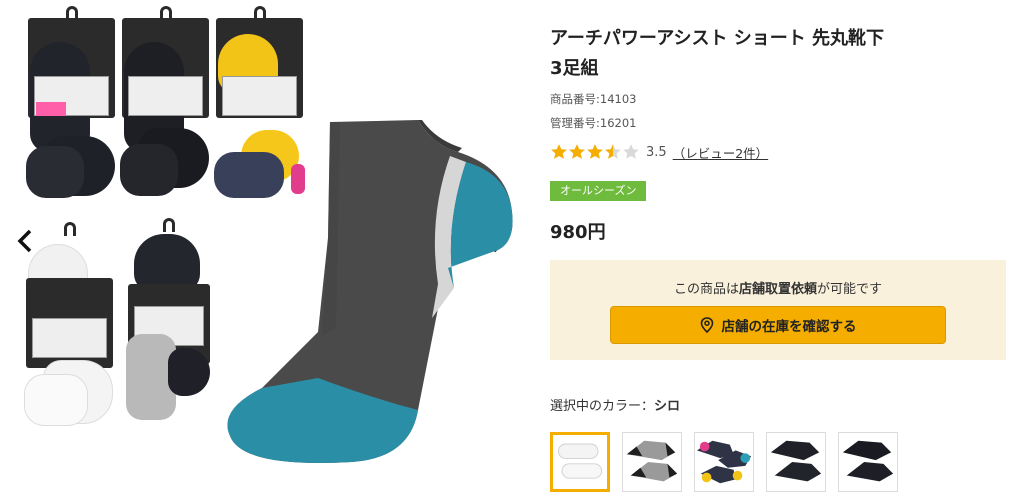 The image size is (1024, 499). What do you see at coordinates (593, 123) in the screenshot?
I see `control-number: 管理番号:16201` at bounding box center [593, 123].